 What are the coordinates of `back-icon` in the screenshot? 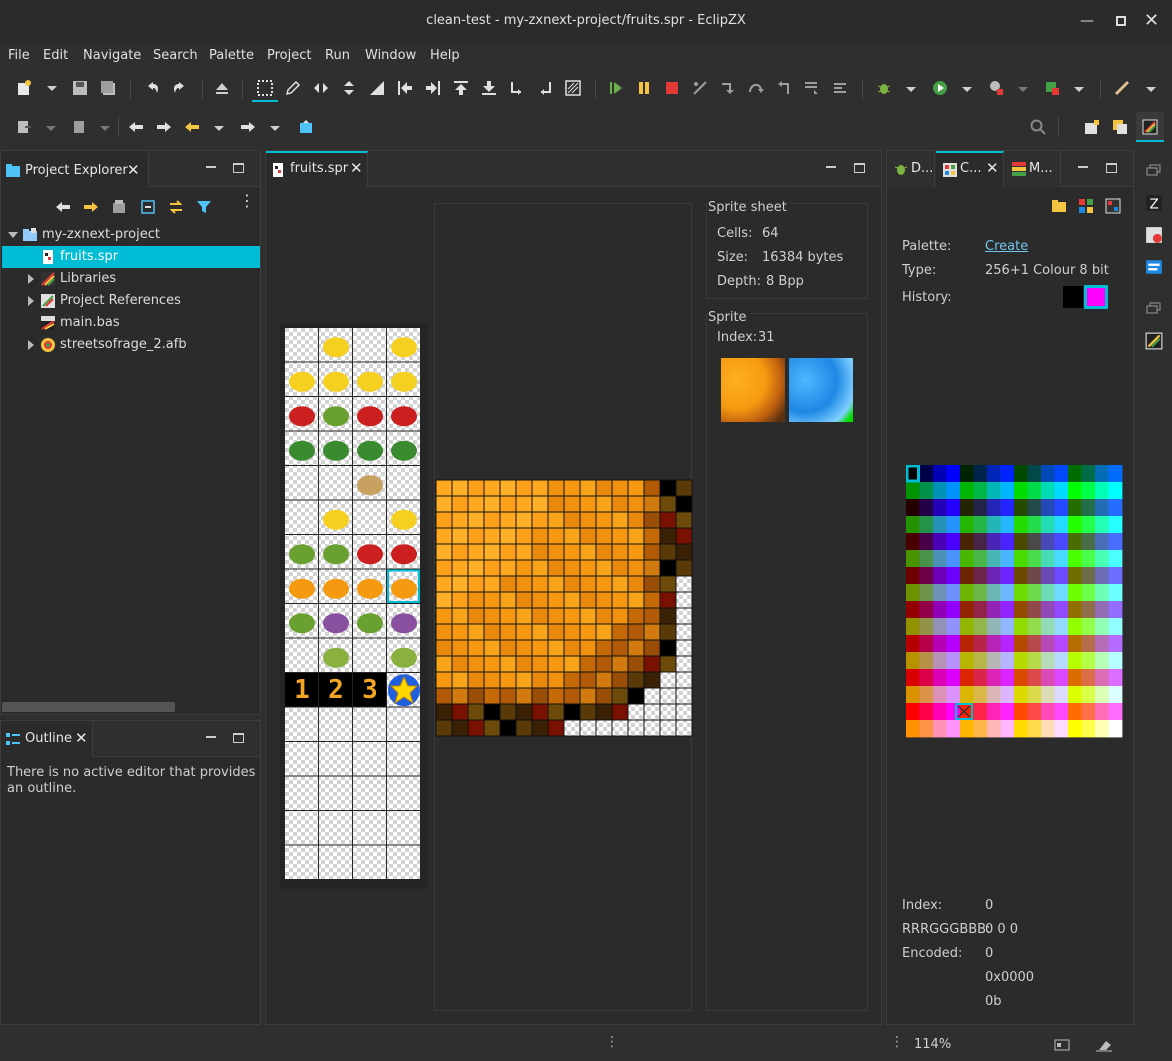 It's located at (63, 207).